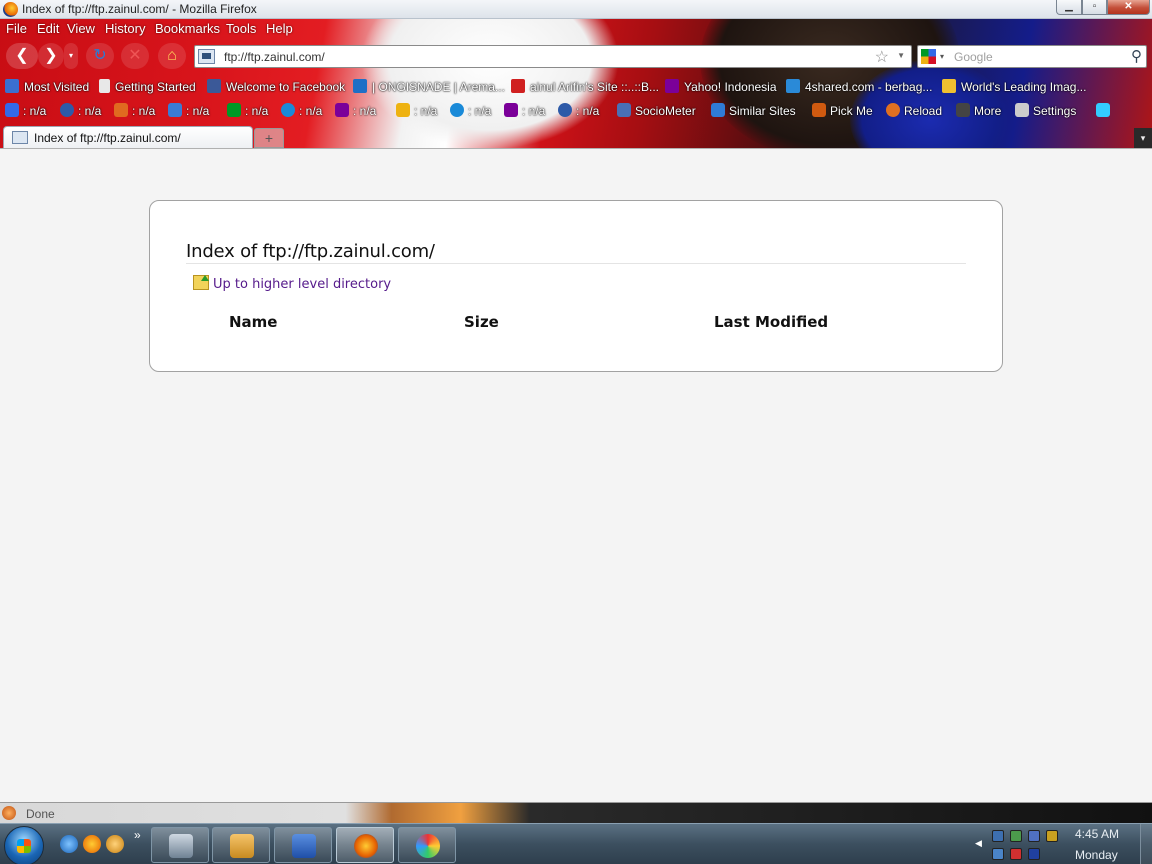 This screenshot has height=864, width=1152. What do you see at coordinates (16, 28) in the screenshot?
I see `menu-file: File` at bounding box center [16, 28].